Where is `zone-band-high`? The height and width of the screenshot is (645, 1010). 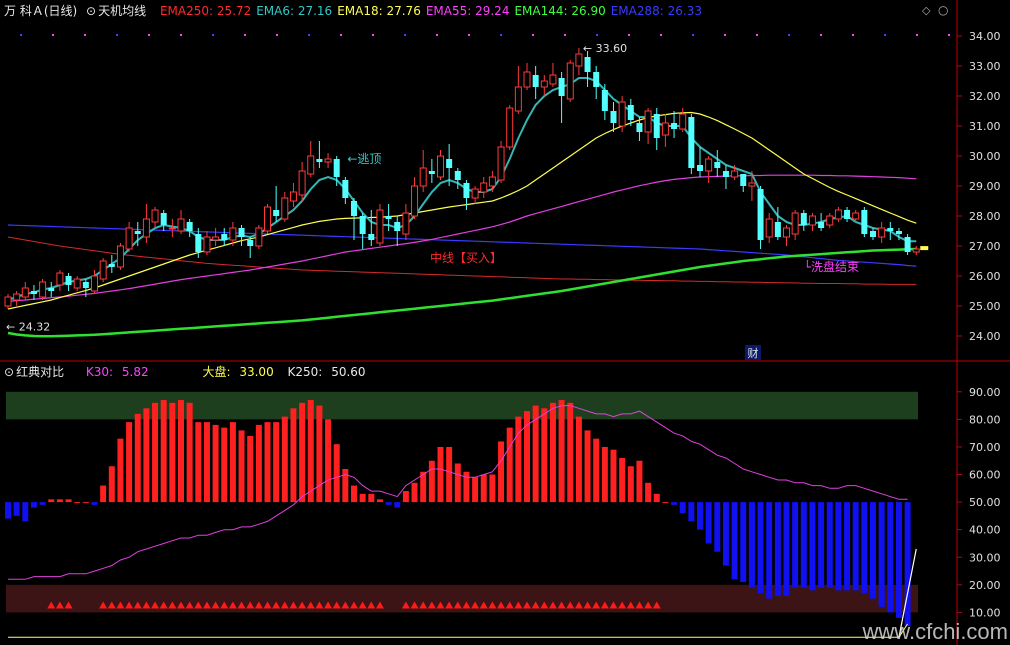 zone-band-high is located at coordinates (462, 405).